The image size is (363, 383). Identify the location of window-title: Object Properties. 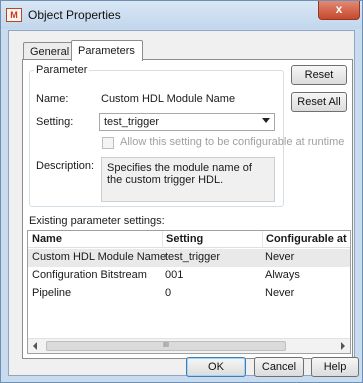
(74, 15).